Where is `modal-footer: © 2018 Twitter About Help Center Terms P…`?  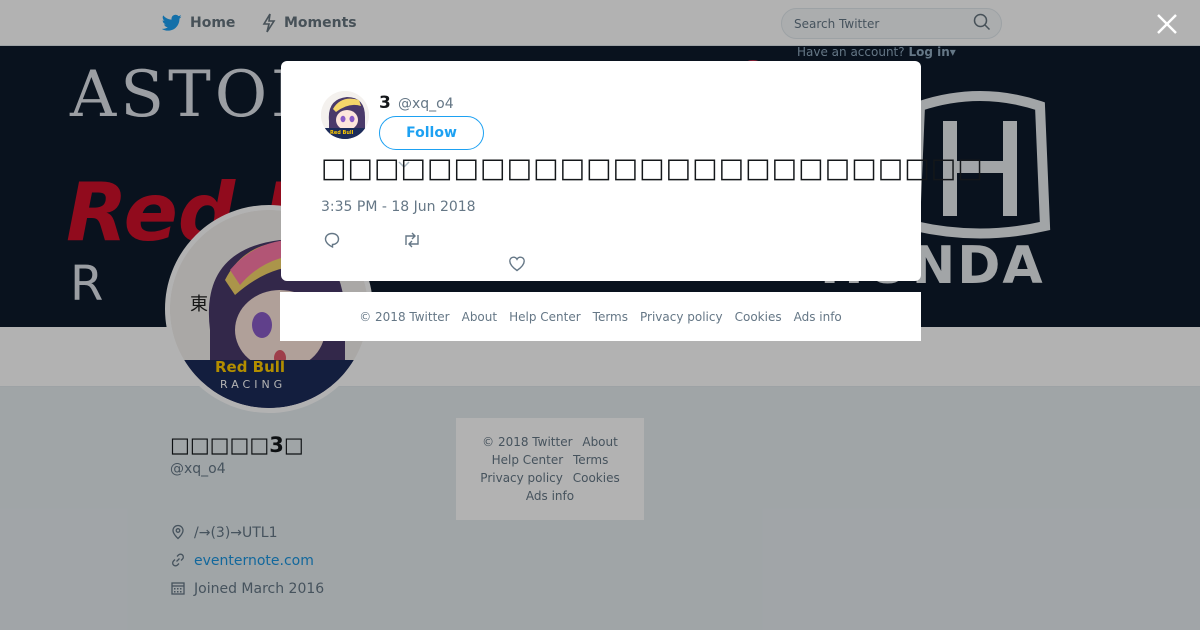 modal-footer: © 2018 Twitter About Help Center Terms P… is located at coordinates (600, 316).